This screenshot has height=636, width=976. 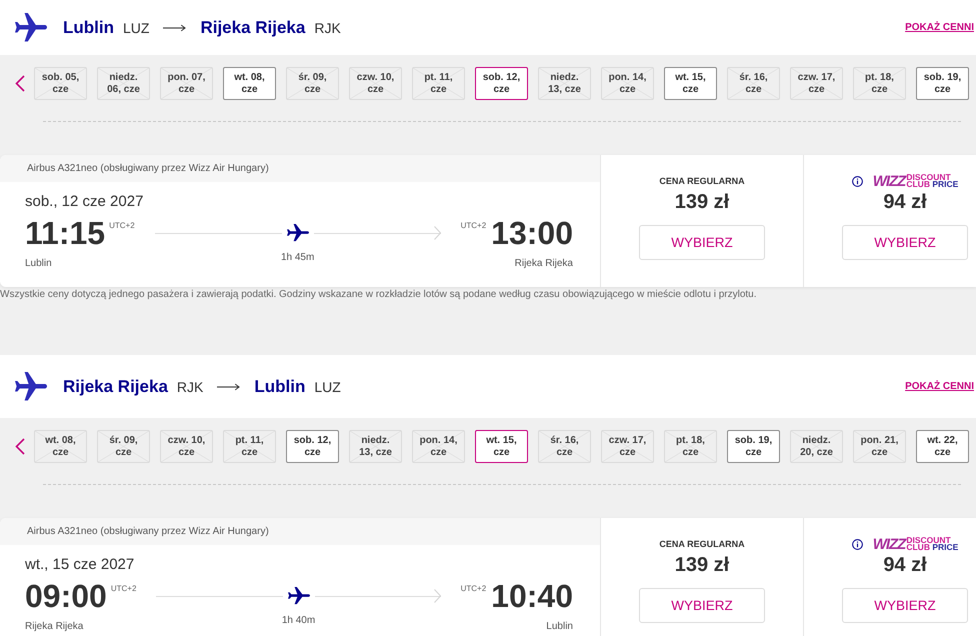 I want to click on origin-code: LUZ, so click(x=136, y=28).